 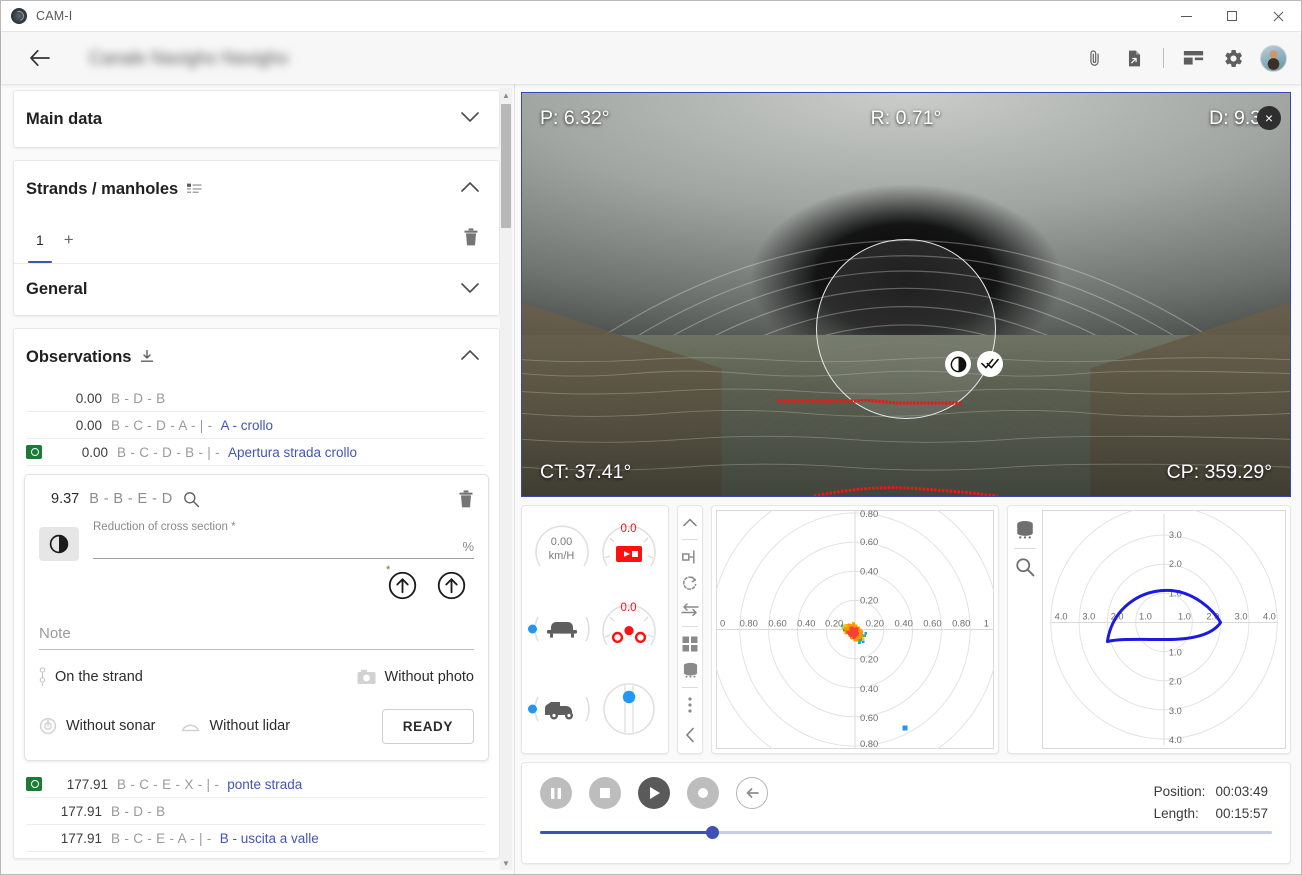 I want to click on avatar, so click(x=1273, y=58).